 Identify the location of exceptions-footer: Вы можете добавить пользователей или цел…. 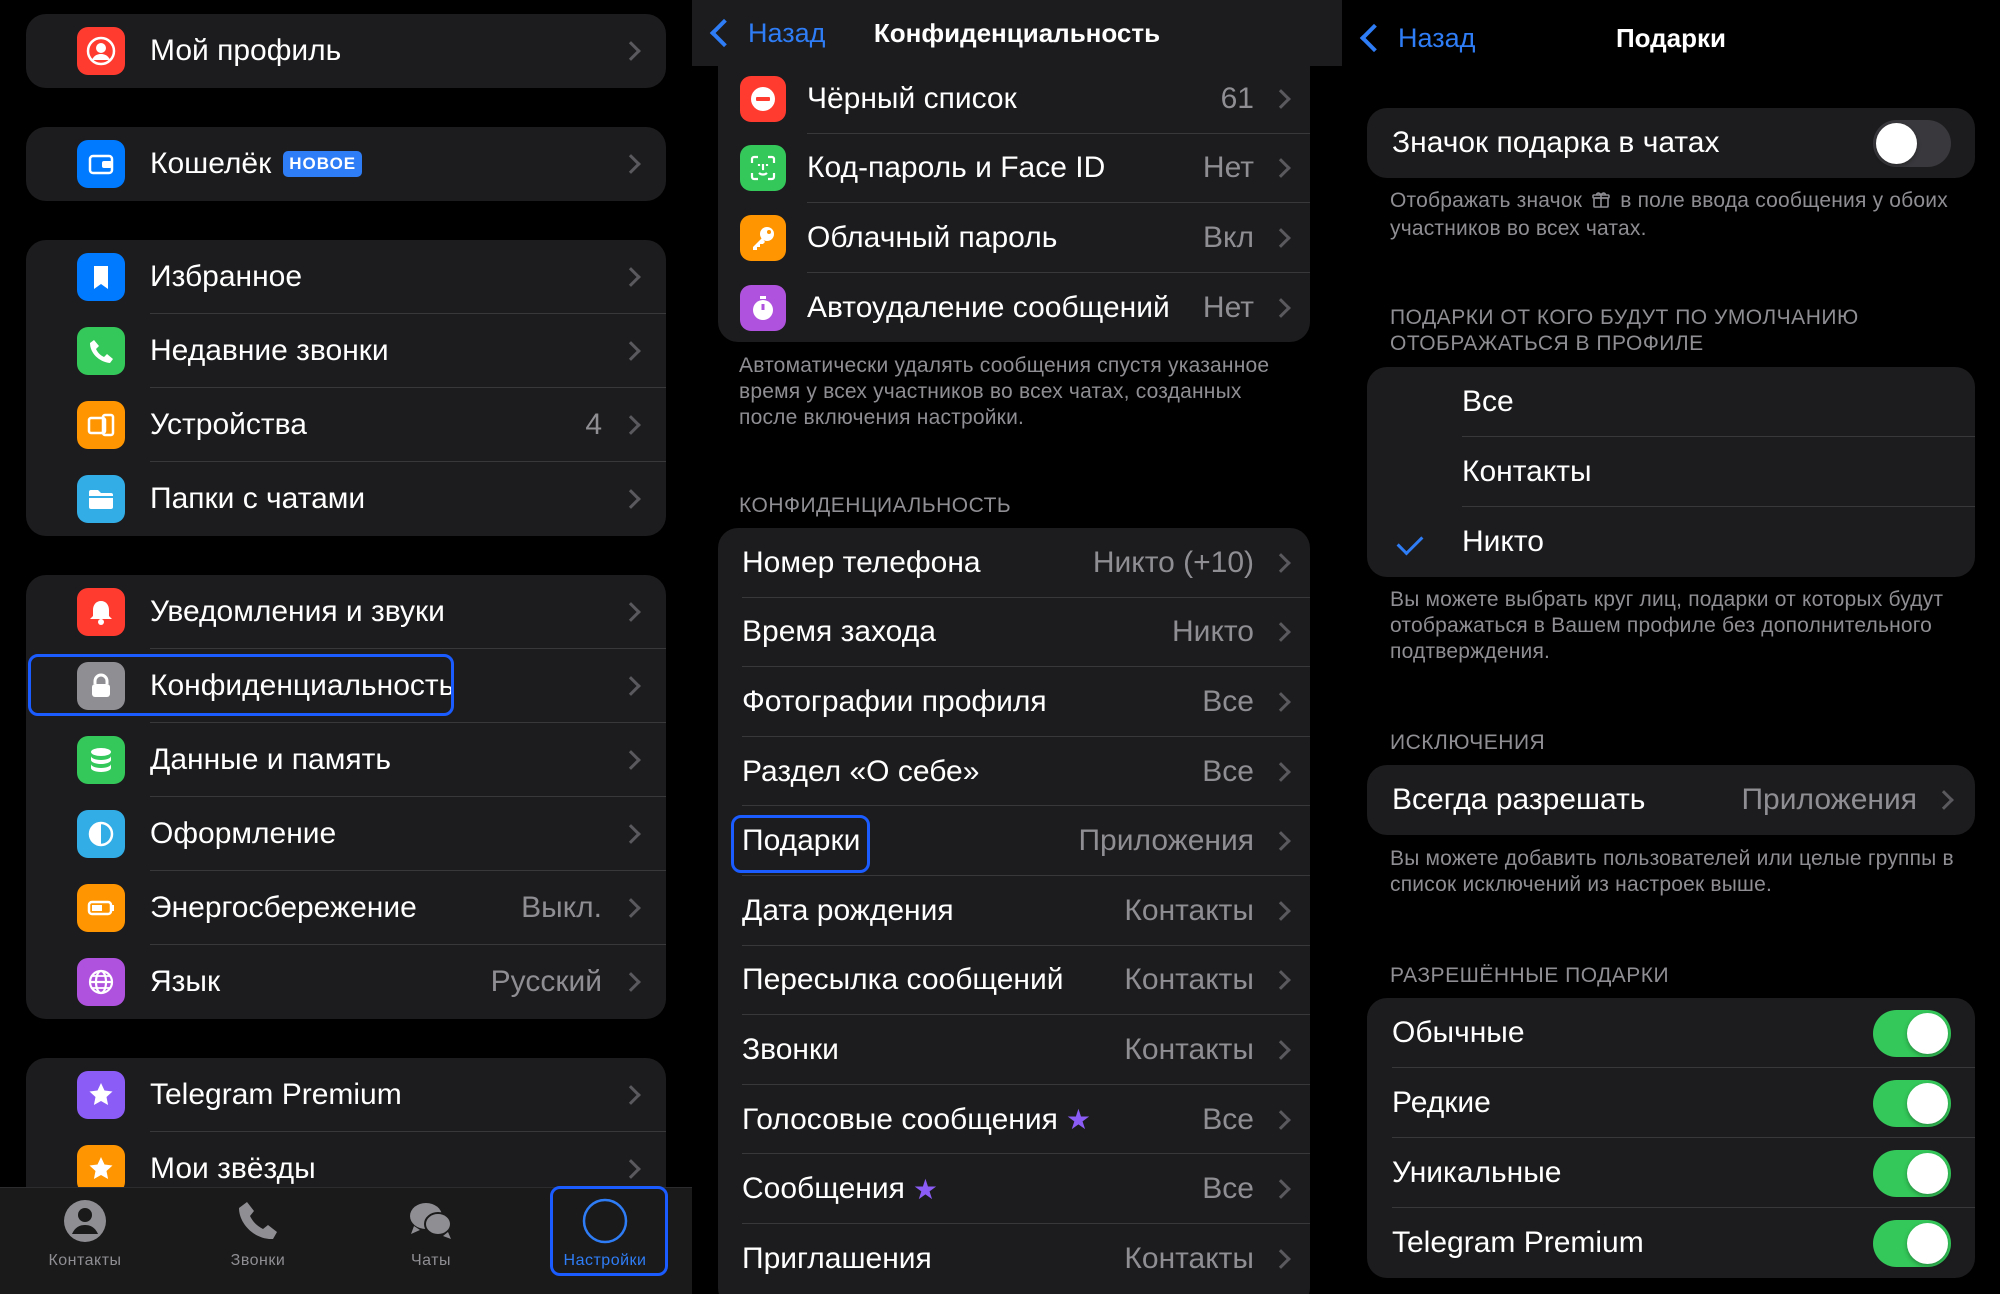
(1672, 871).